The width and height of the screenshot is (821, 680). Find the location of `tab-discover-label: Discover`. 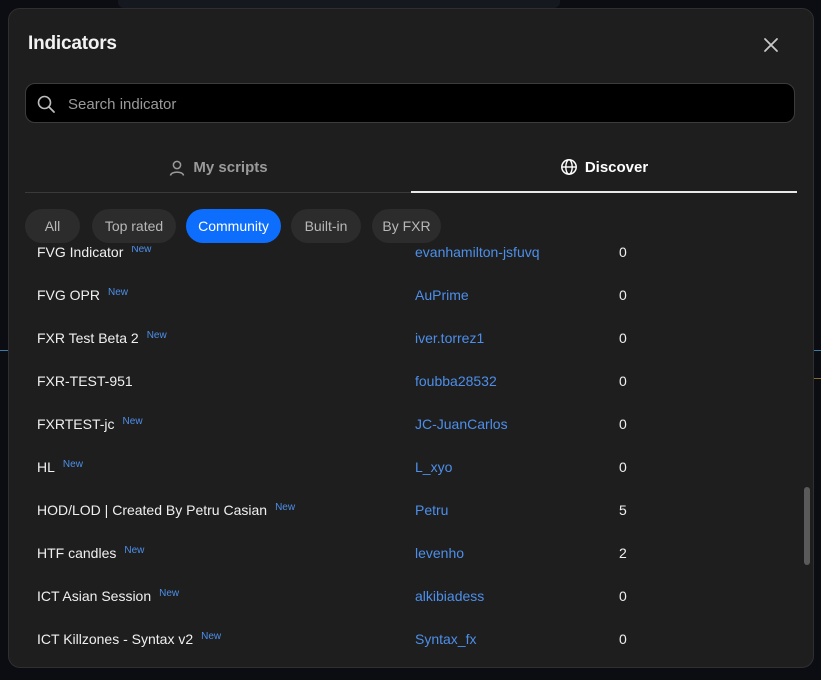

tab-discover-label: Discover is located at coordinates (616, 167).